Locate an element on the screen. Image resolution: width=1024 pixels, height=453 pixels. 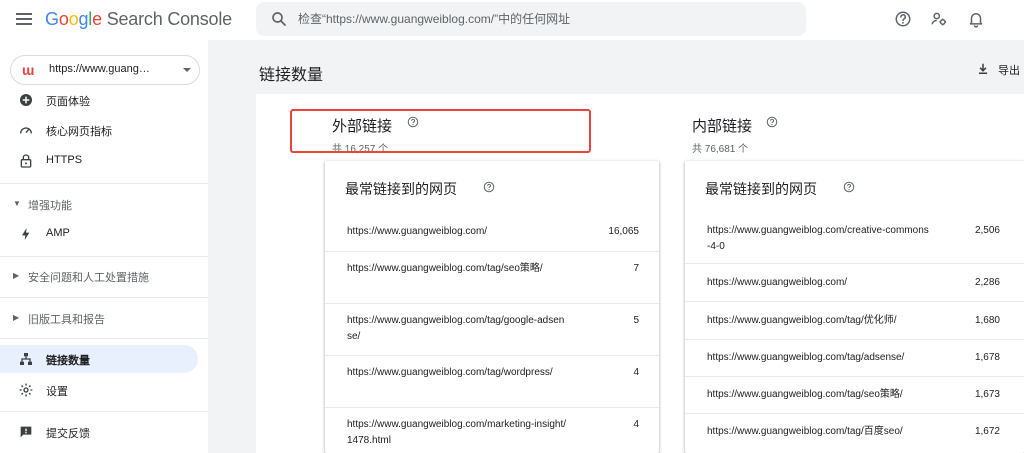
feedback-icon is located at coordinates (26, 432).